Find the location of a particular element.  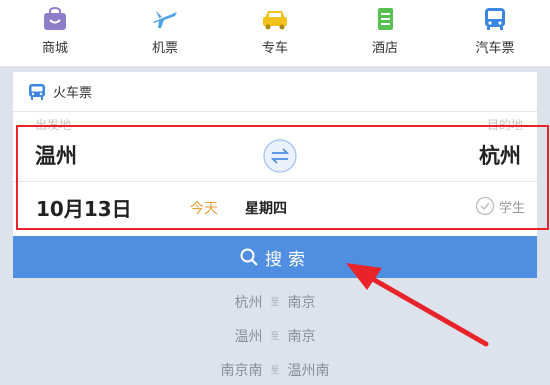

history-item: 温州至南京 is located at coordinates (275, 336).